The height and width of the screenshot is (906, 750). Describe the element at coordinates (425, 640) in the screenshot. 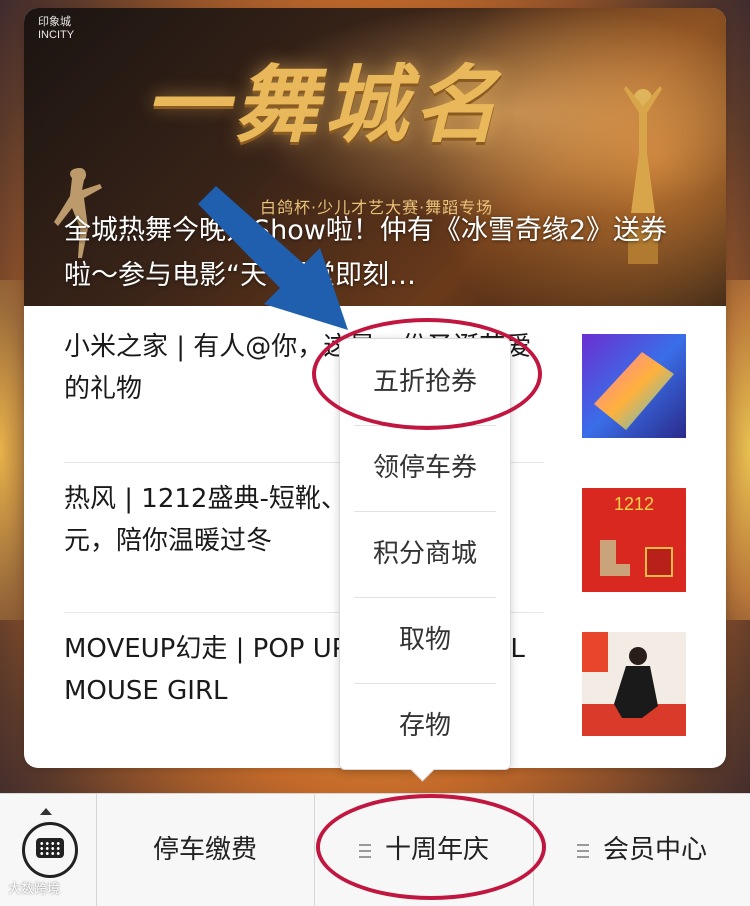

I see `popup-item-pickup: 取物` at that location.